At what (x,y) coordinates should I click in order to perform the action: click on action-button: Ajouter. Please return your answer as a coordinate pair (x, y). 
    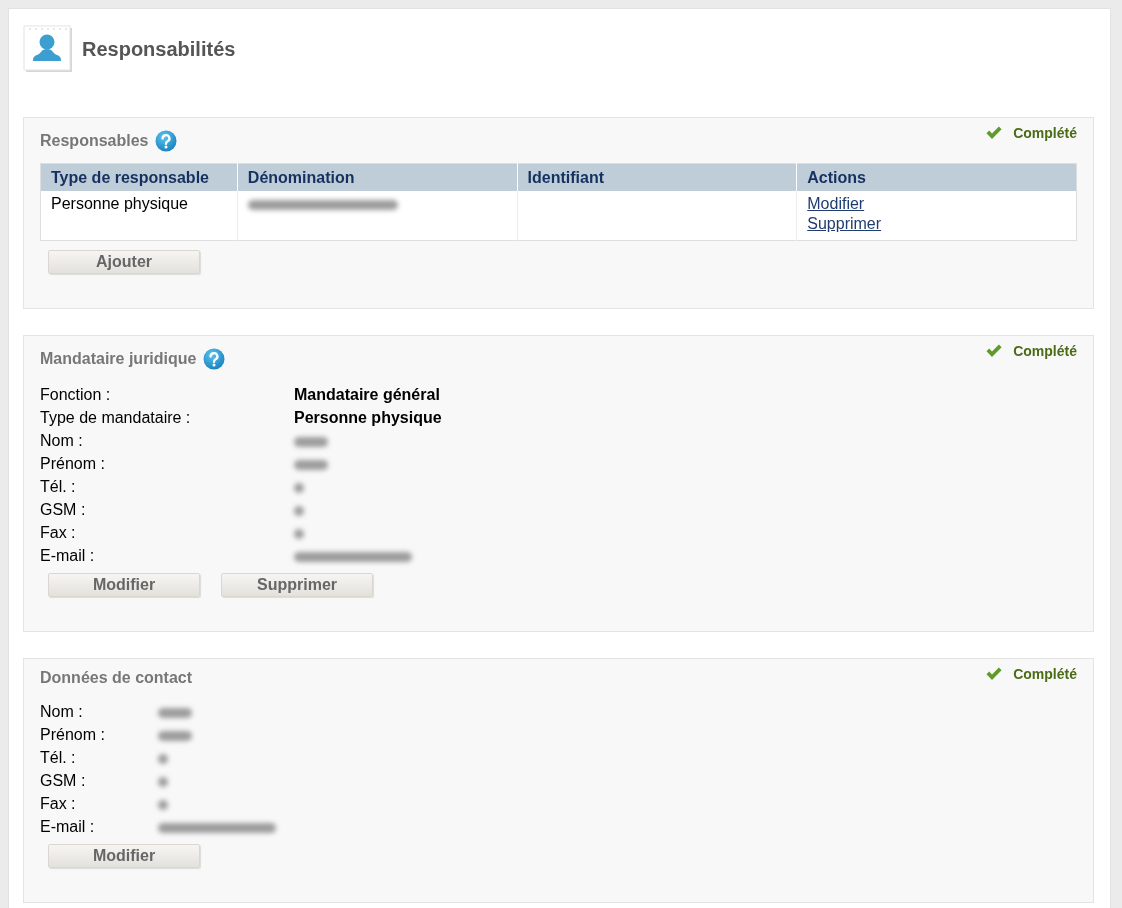
    Looking at the image, I should click on (124, 262).